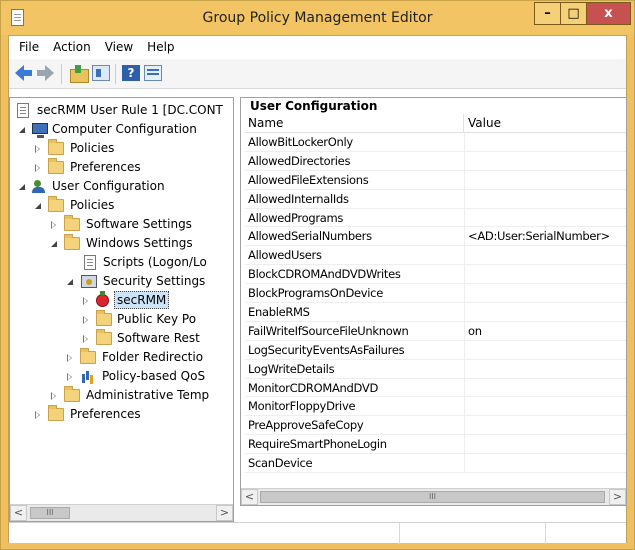 The height and width of the screenshot is (550, 635). Describe the element at coordinates (101, 73) in the screenshot. I see `show-hide-tree-icon` at that location.